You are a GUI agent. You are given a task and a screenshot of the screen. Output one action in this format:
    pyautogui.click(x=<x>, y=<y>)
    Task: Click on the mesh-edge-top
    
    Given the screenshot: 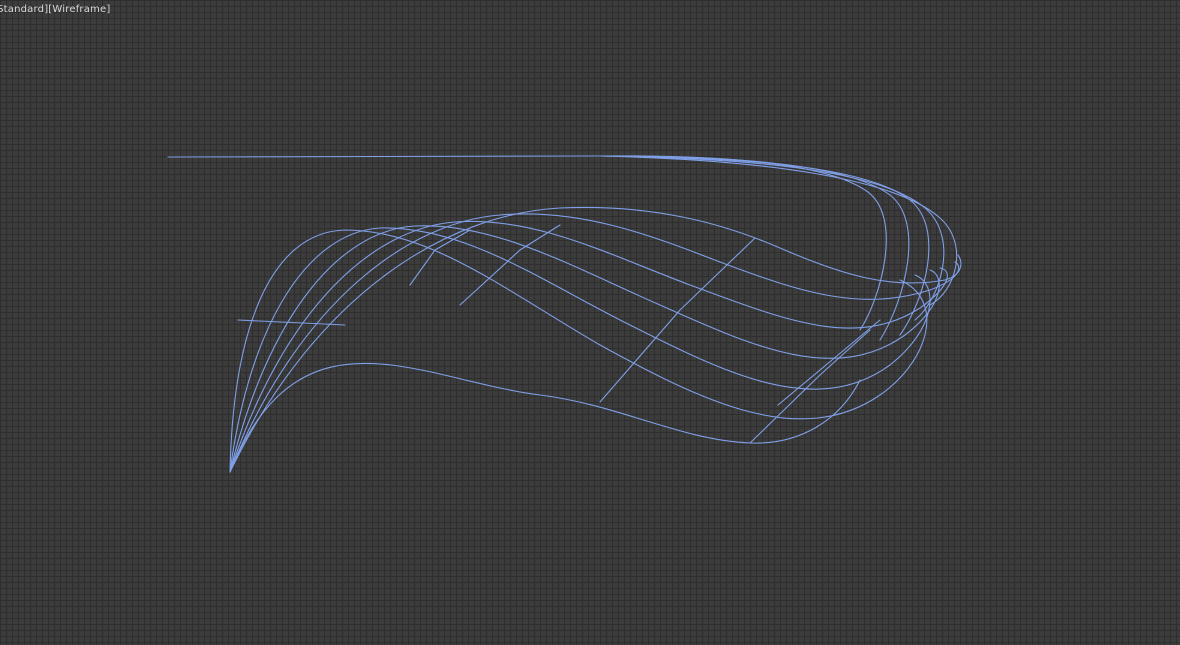 What is the action you would take?
    pyautogui.click(x=384, y=156)
    